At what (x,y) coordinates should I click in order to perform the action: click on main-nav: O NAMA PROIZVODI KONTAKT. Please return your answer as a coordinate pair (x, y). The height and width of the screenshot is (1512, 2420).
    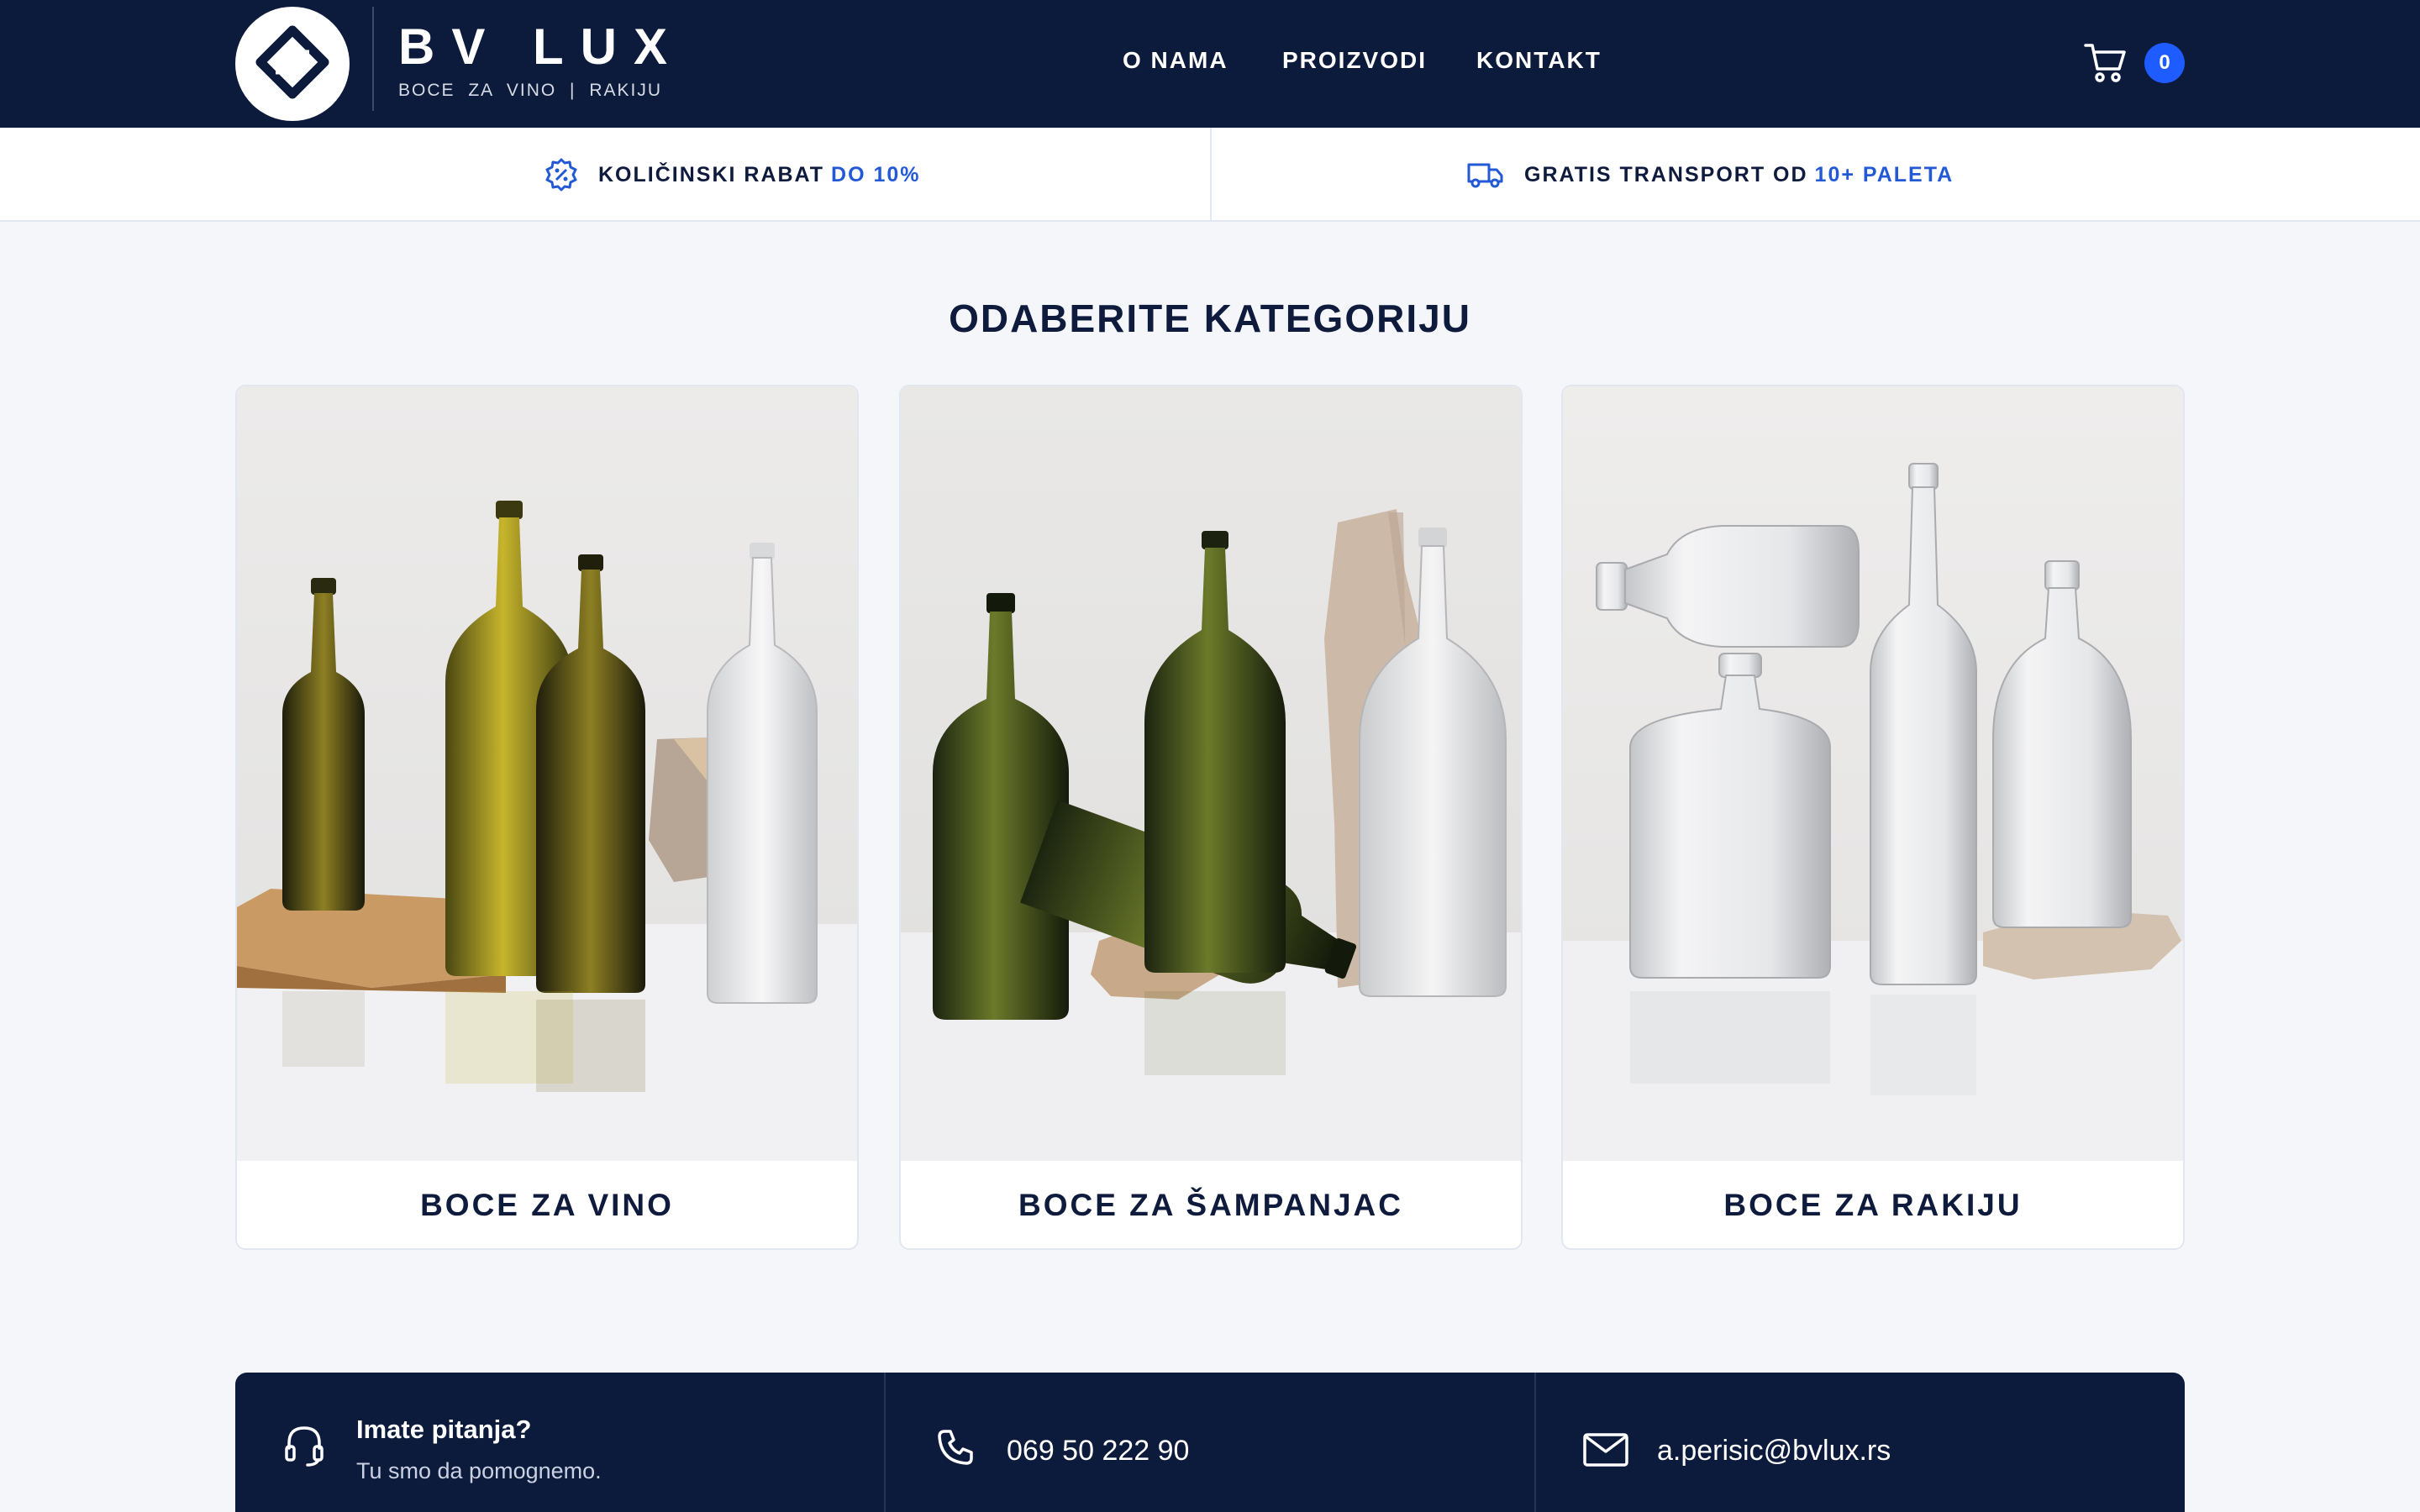
    Looking at the image, I should click on (1210, 62).